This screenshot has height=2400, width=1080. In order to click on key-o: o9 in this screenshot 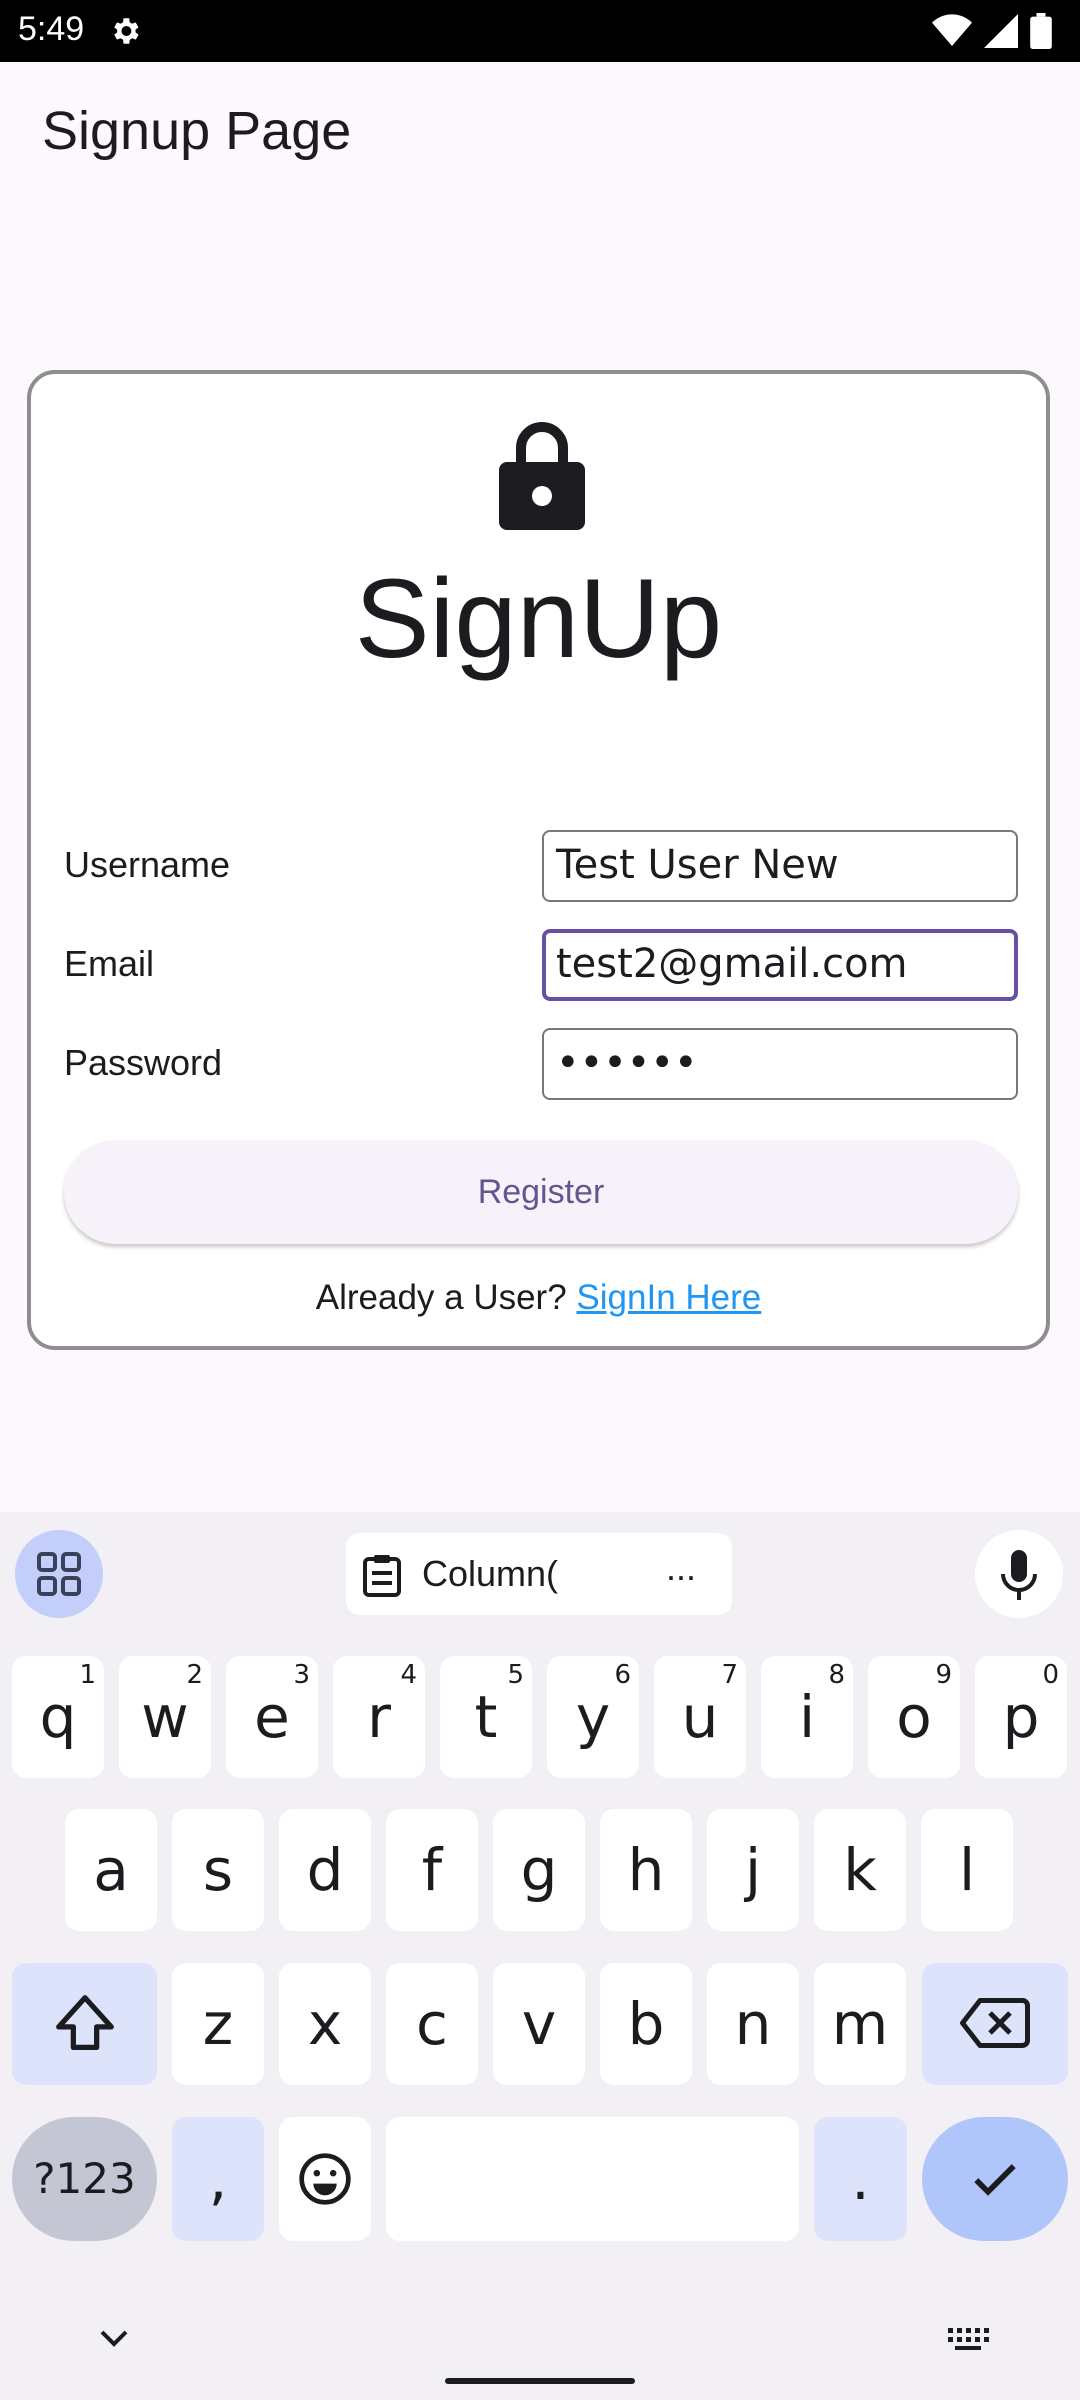, I will do `click(914, 1717)`.